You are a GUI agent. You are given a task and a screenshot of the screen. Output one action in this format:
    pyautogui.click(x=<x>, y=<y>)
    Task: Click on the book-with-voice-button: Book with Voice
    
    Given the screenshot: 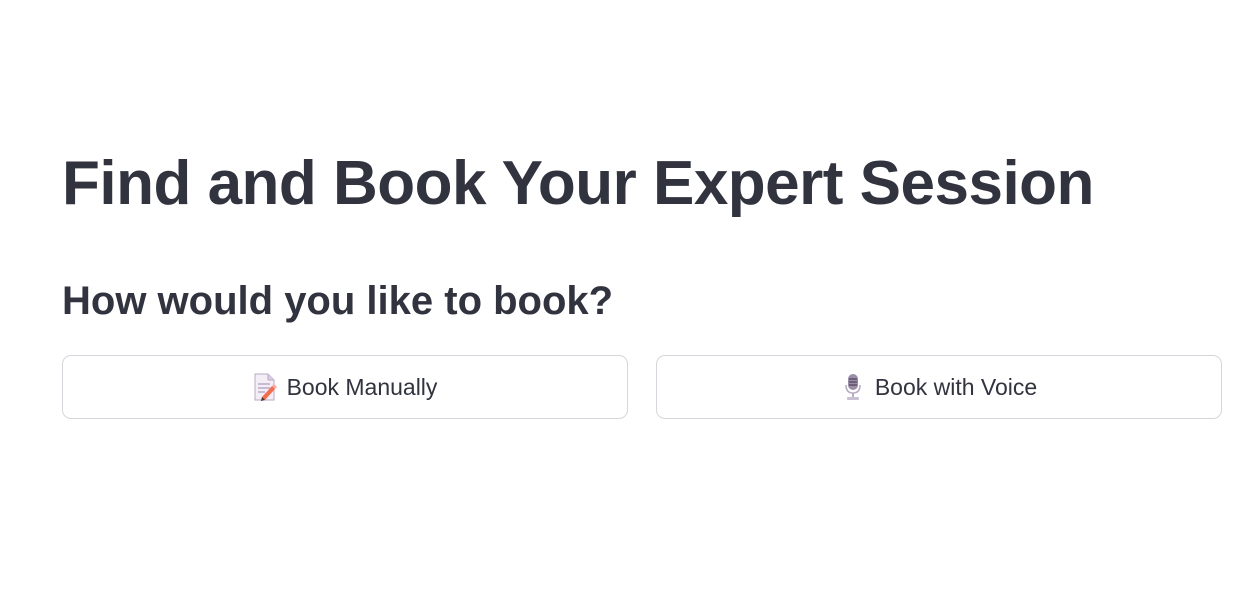 What is the action you would take?
    pyautogui.click(x=939, y=387)
    